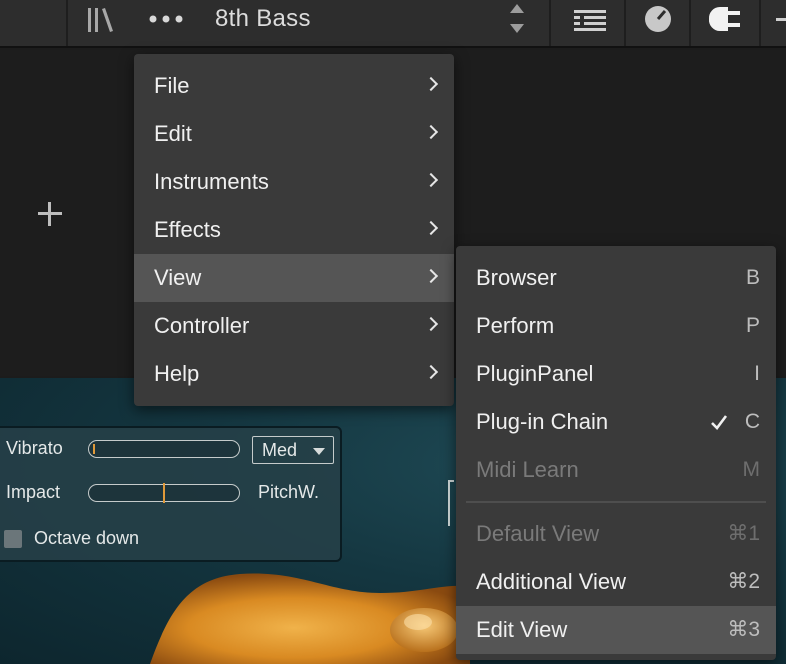 This screenshot has width=786, height=664. I want to click on menu-item-label: Midi Learn, so click(527, 469).